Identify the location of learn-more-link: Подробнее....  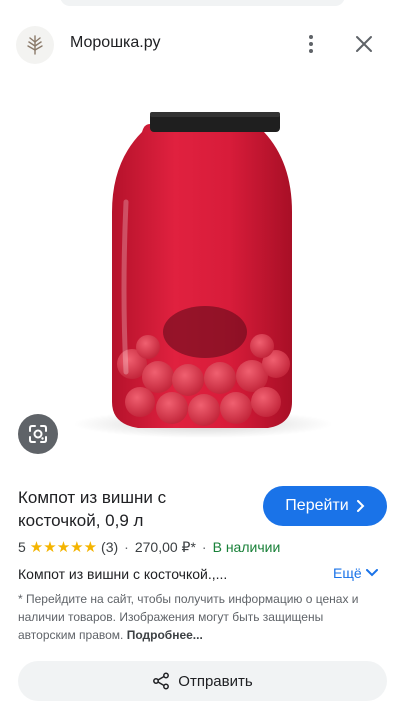
(165, 635).